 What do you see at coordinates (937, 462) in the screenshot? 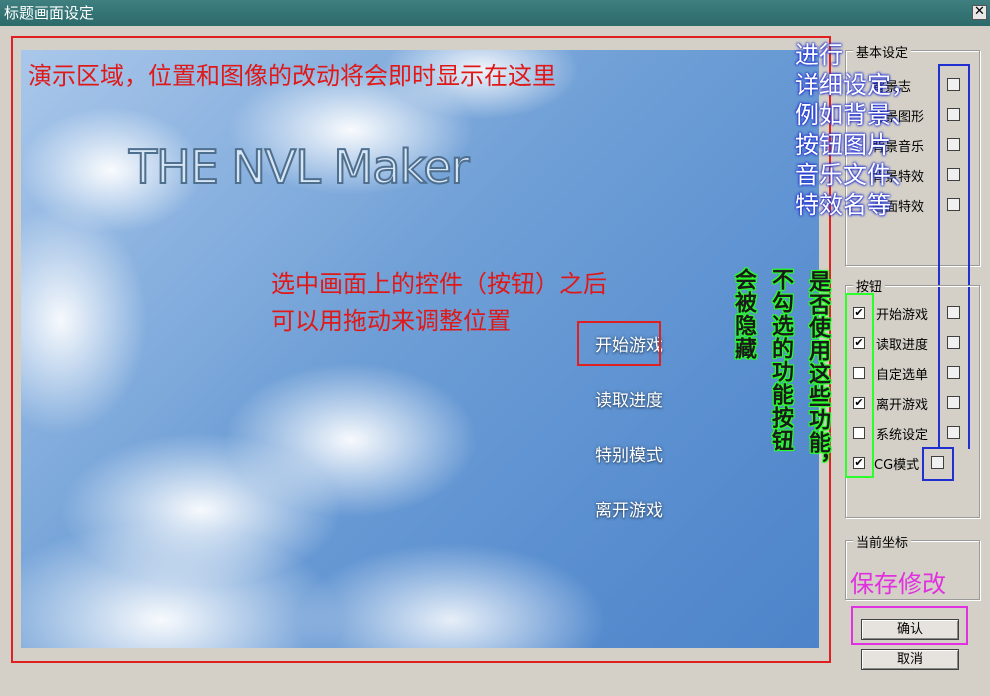
I see `detail-button-cg` at bounding box center [937, 462].